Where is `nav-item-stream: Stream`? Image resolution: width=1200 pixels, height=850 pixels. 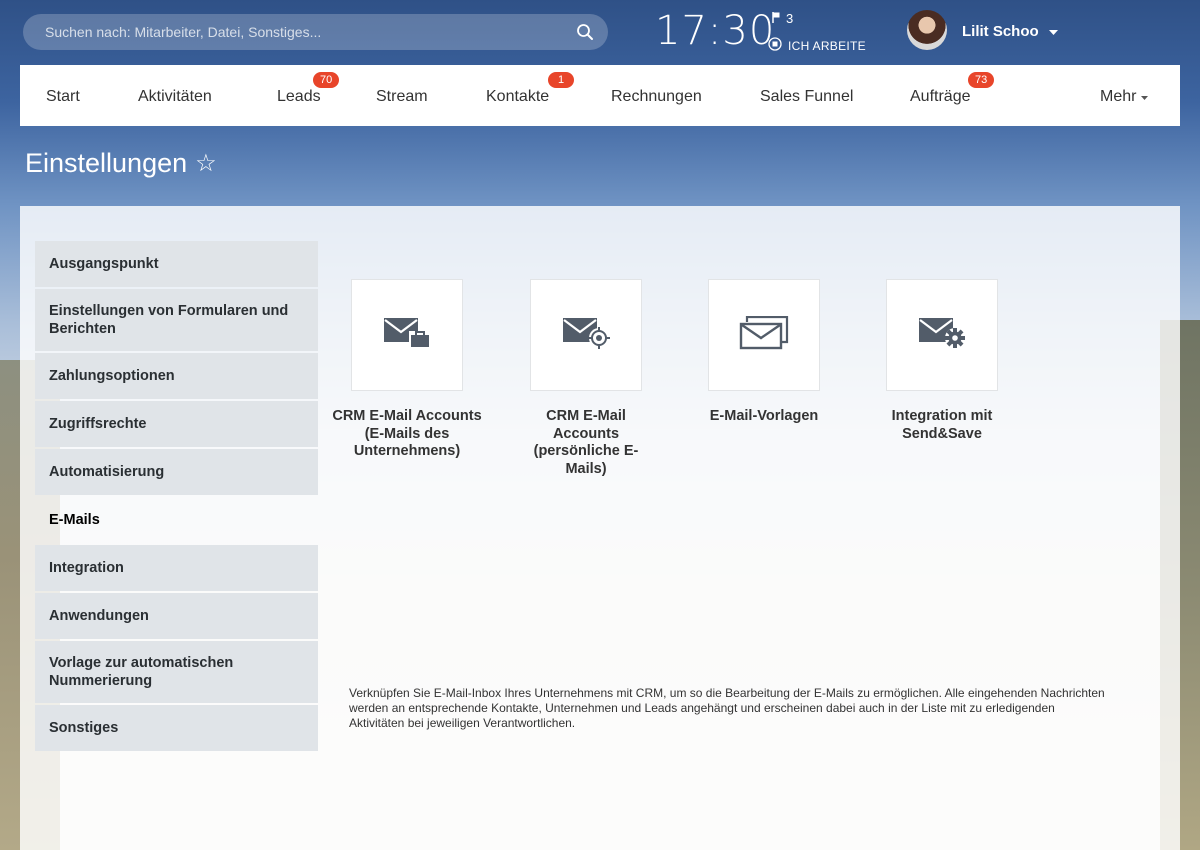
nav-item-stream: Stream is located at coordinates (402, 97).